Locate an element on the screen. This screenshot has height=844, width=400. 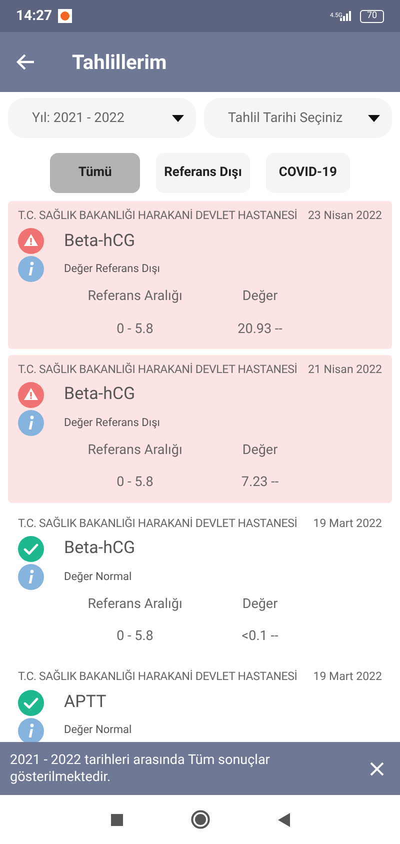
result-value: <0.1 -- is located at coordinates (260, 636).